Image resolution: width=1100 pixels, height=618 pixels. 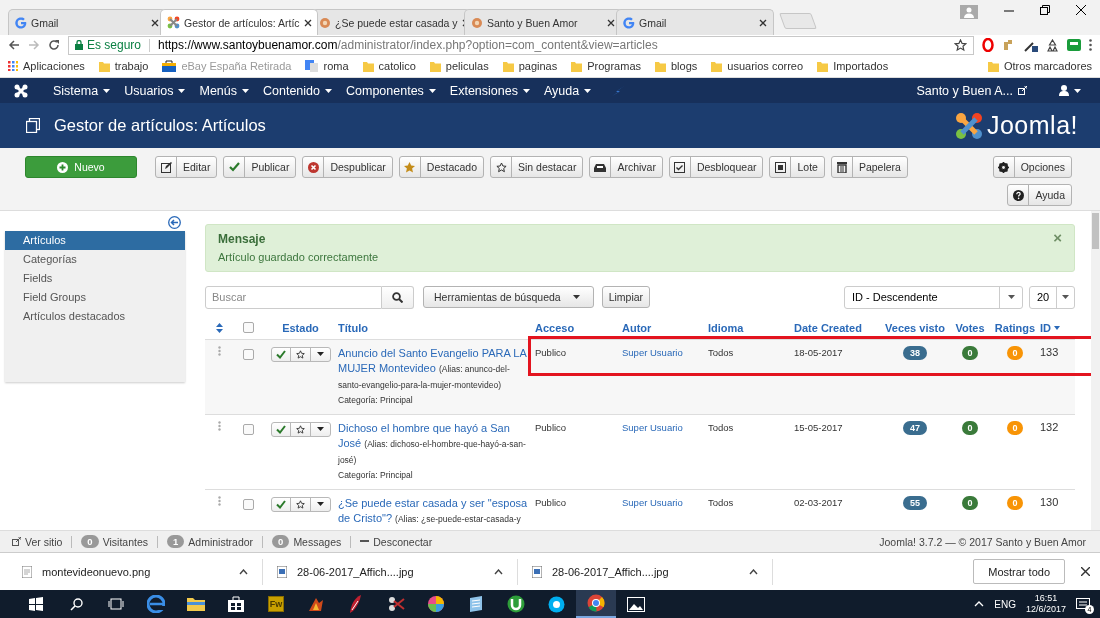 I want to click on column-header: Estado, so click(x=300, y=327).